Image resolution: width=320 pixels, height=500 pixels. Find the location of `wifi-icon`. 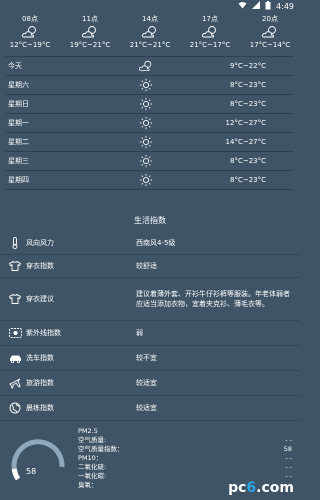

wifi-icon is located at coordinates (242, 6).